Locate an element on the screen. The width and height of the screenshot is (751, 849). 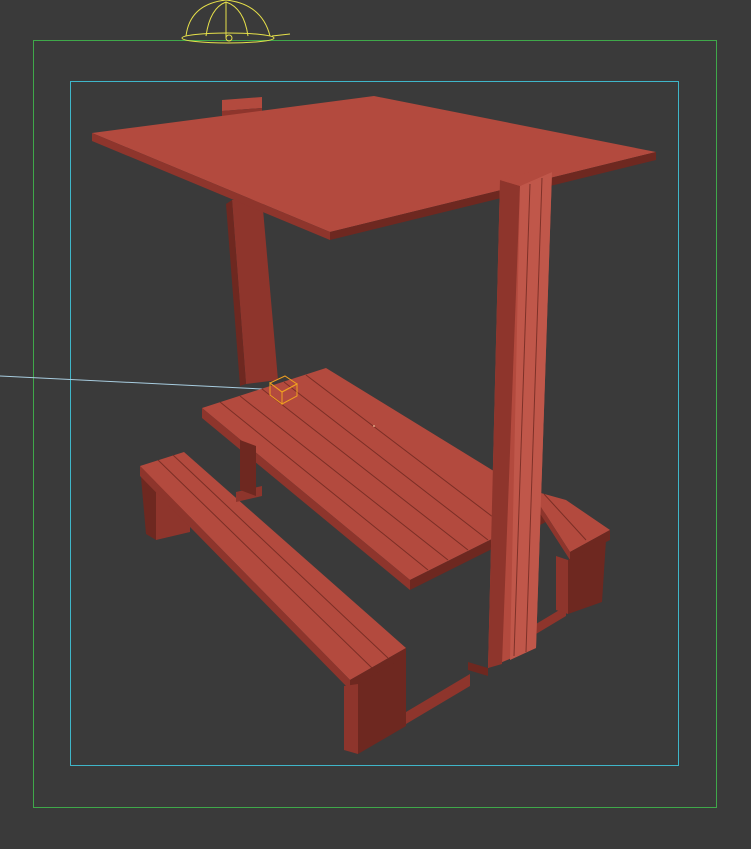
canopy-roof is located at coordinates (374, 168).